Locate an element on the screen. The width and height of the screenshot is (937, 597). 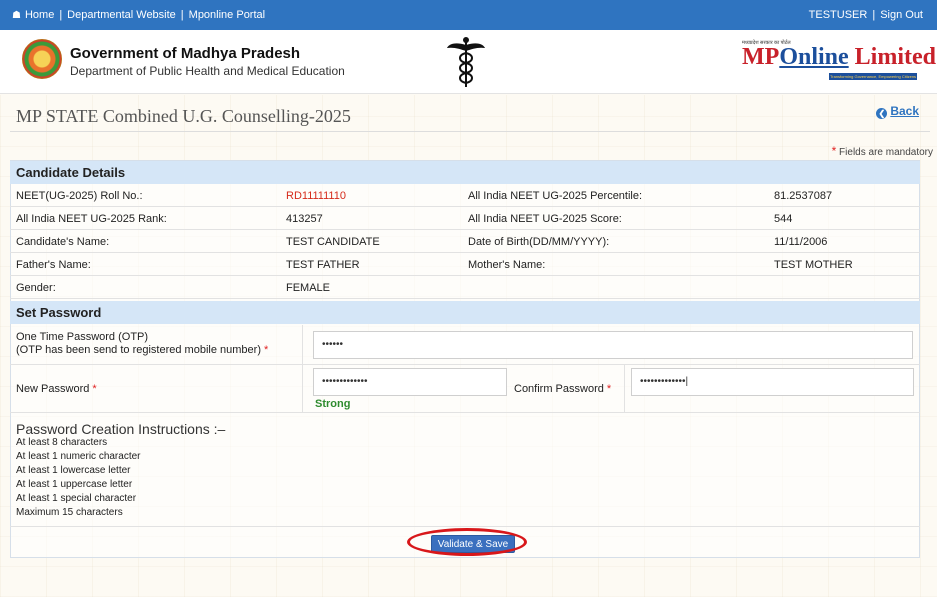
instruction-item: Maximum 15 characters is located at coordinates (69, 512).